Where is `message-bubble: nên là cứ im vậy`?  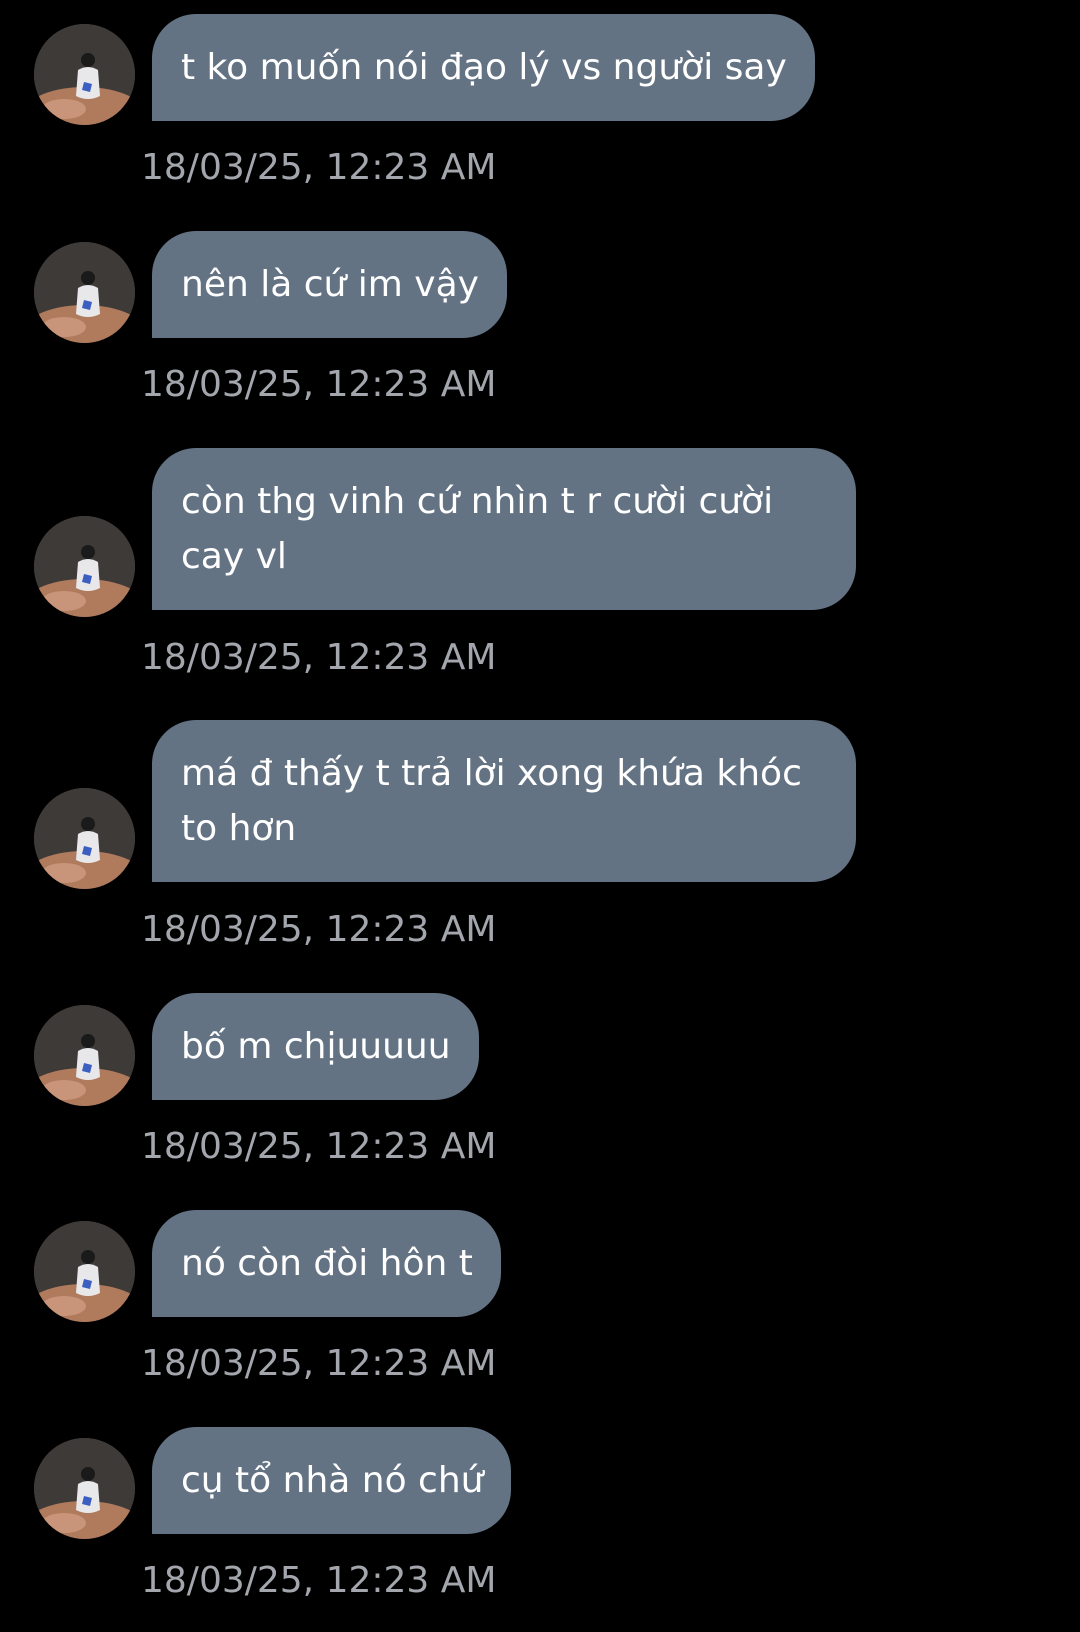 message-bubble: nên là cứ im vậy is located at coordinates (329, 284).